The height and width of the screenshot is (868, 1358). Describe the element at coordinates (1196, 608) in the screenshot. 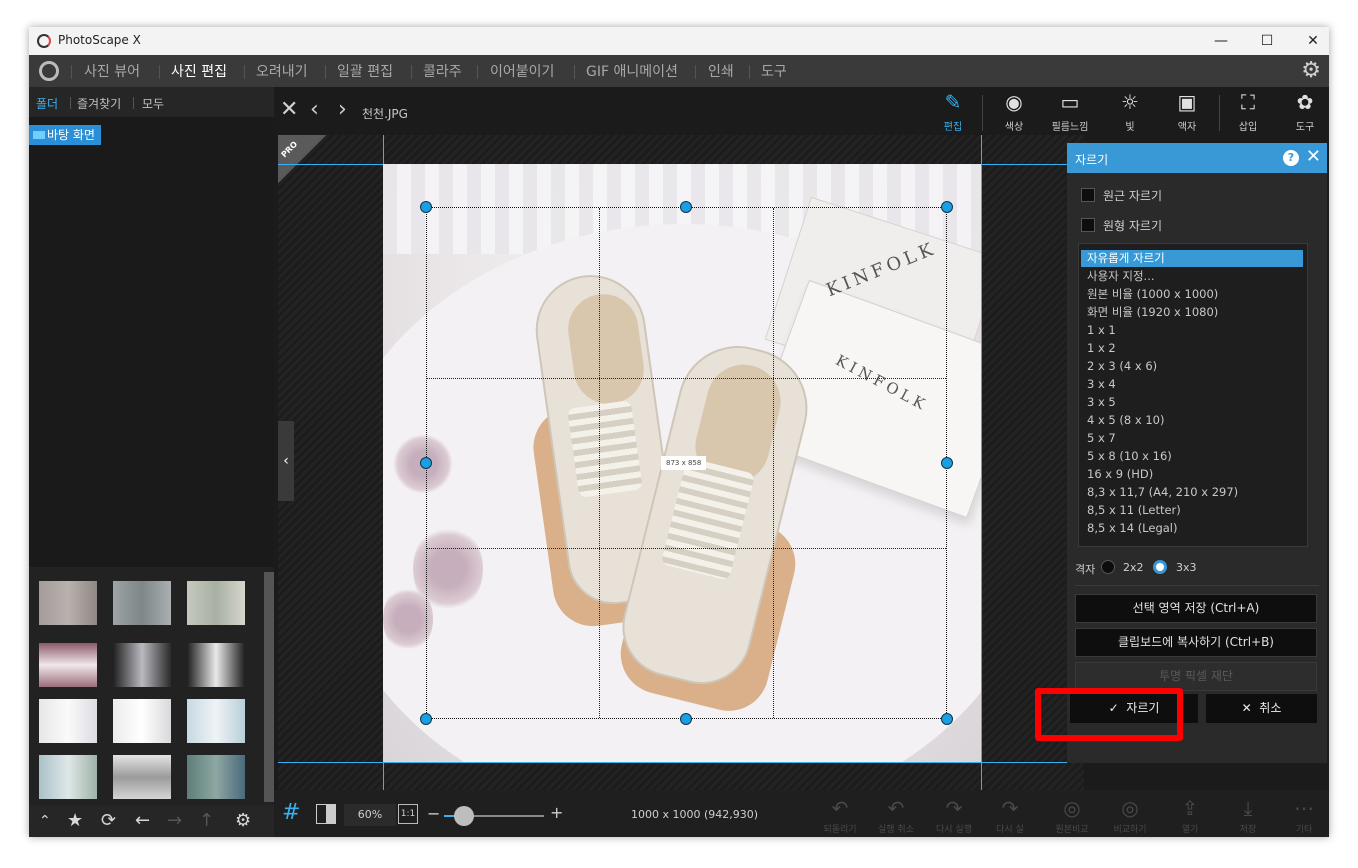

I see `save-selection-button: 선택 영역 저장 (Ctrl+A)` at that location.